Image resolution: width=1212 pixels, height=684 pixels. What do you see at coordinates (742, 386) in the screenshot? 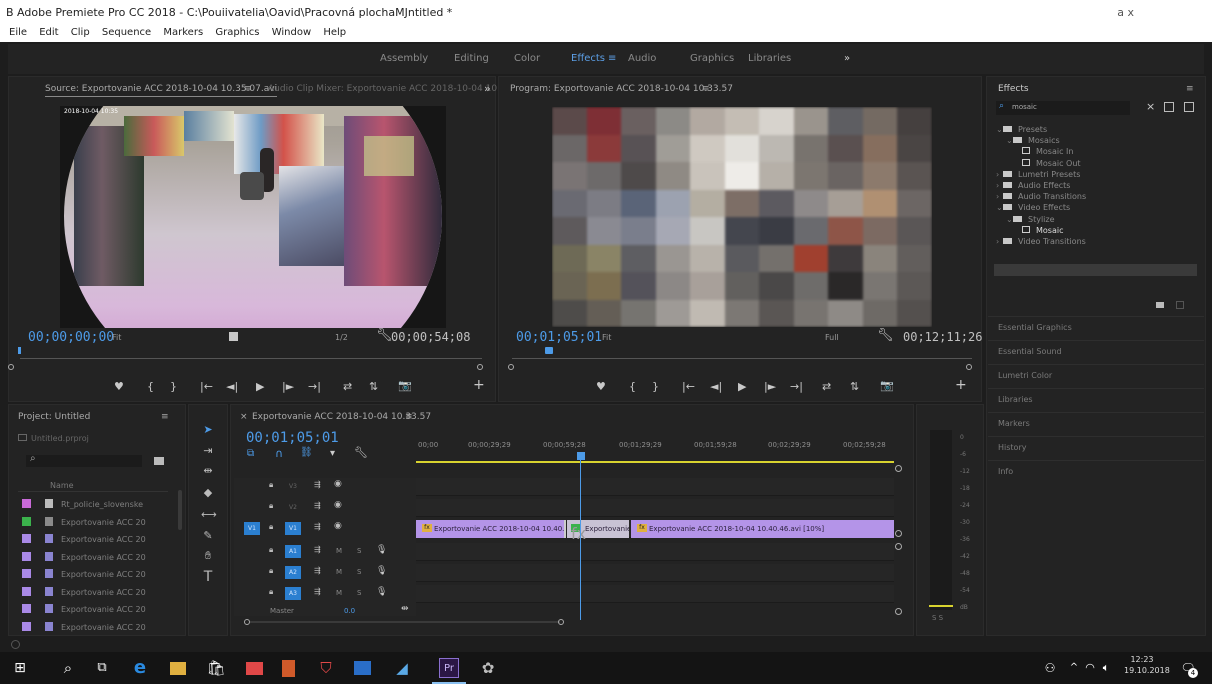
I see `program-play-icon: ▶` at bounding box center [742, 386].